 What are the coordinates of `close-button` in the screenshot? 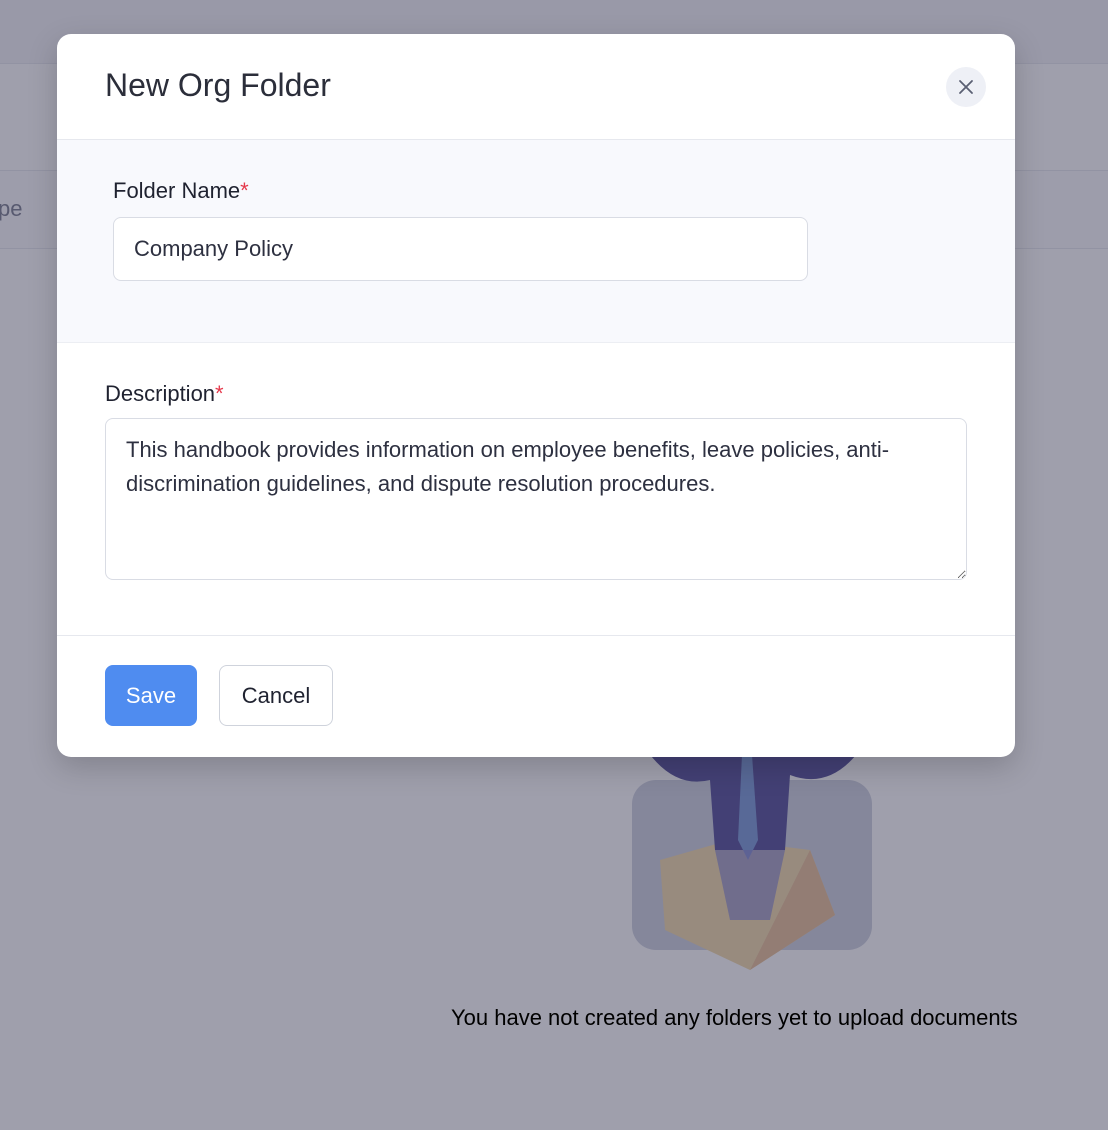 It's located at (966, 87).